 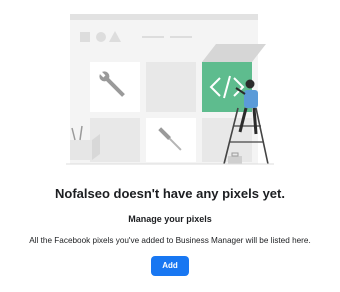 I want to click on empty-state-title: Nofalseo doesn't have any pixels yet., so click(x=170, y=193).